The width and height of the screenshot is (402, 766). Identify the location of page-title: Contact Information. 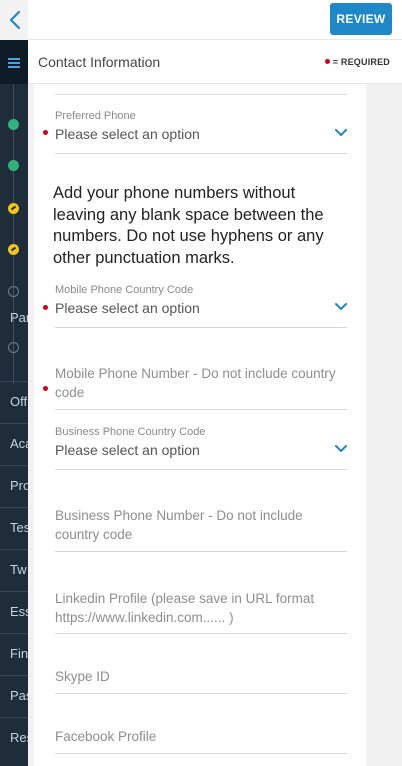
(99, 62).